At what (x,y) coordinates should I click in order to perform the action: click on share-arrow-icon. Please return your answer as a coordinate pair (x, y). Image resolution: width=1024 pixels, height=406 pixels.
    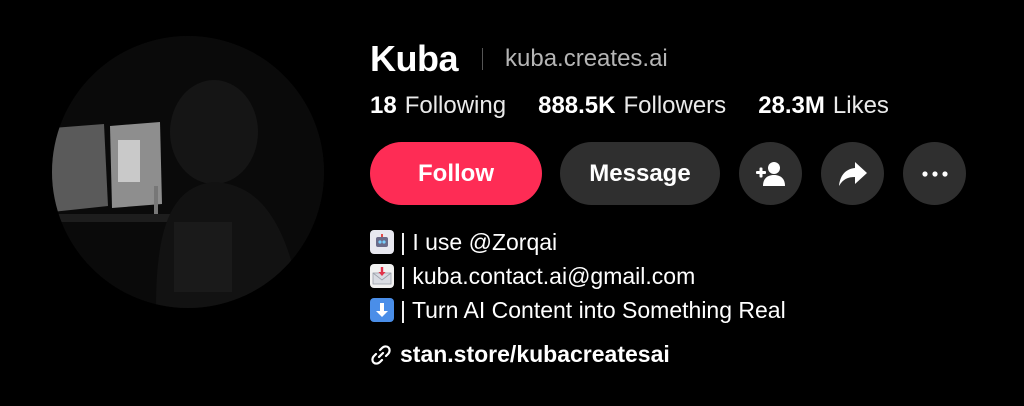
    Looking at the image, I should click on (852, 173).